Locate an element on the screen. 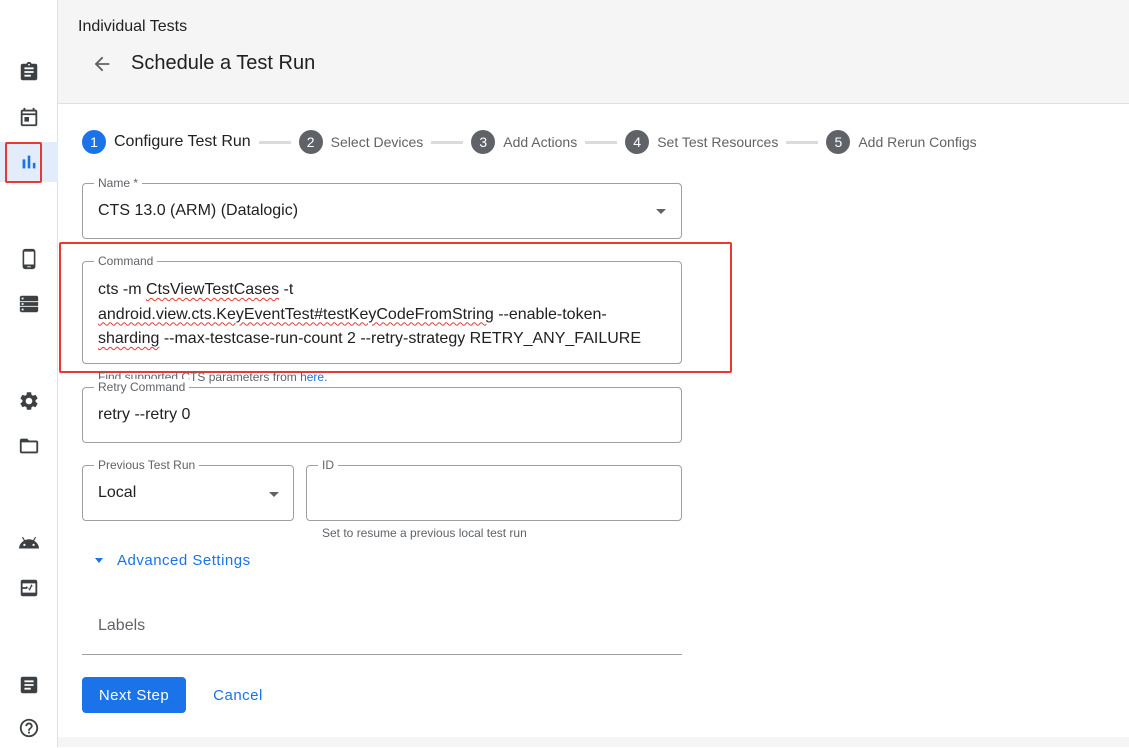 The image size is (1129, 748). nav-help is located at coordinates (29, 728).